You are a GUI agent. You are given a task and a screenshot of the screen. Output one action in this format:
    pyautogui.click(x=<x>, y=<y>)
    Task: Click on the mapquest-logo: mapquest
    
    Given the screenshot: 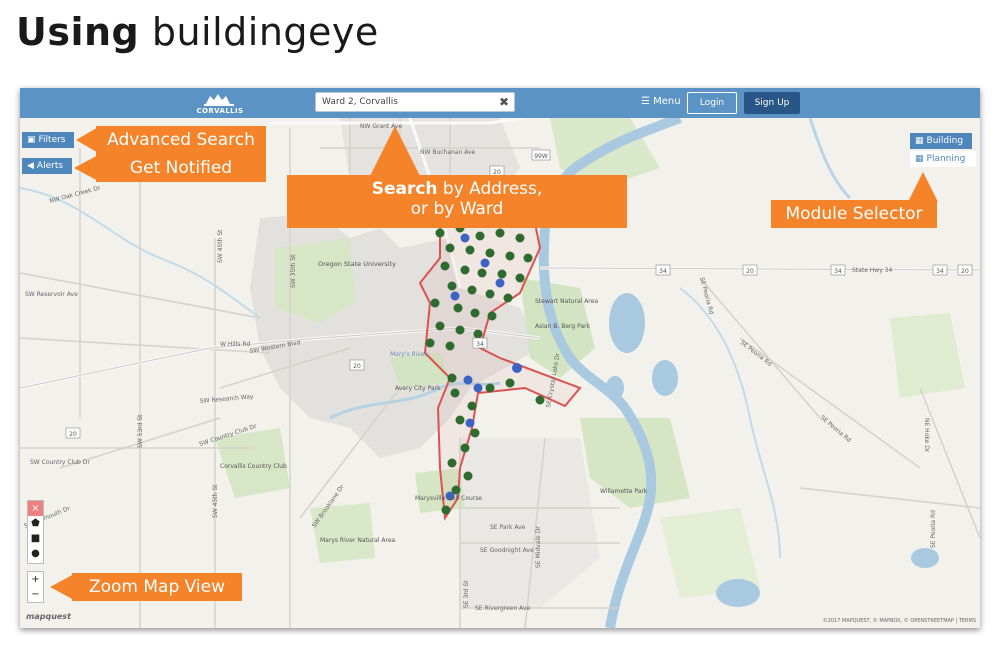 What is the action you would take?
    pyautogui.click(x=48, y=616)
    